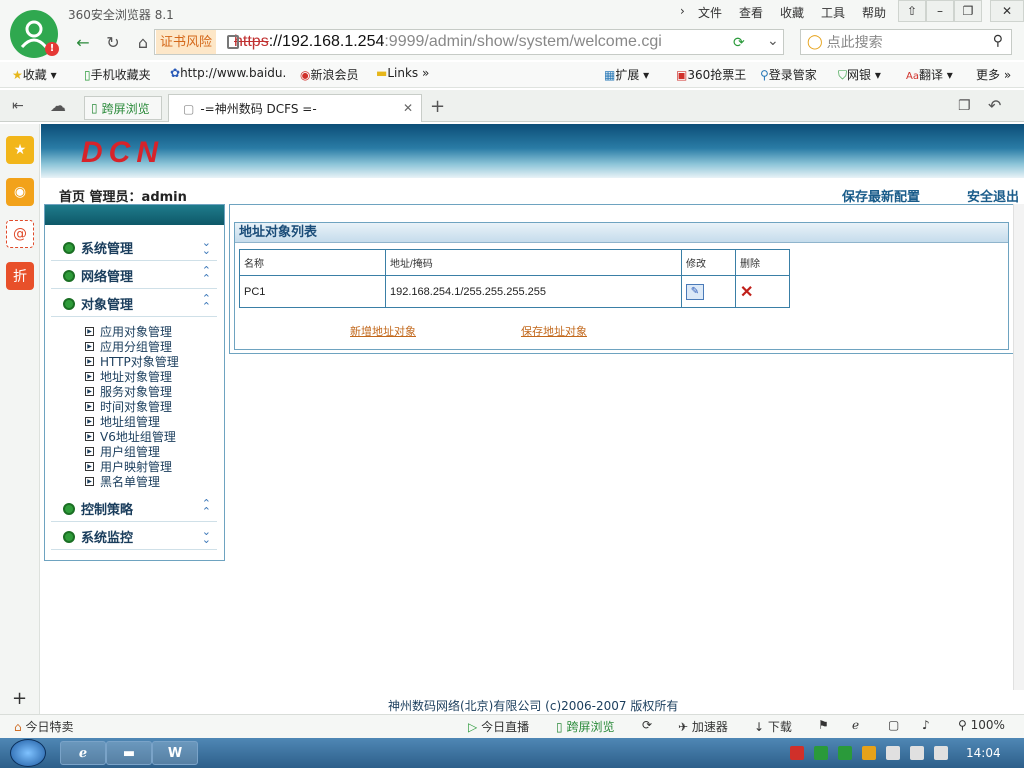 The width and height of the screenshot is (1024, 768). I want to click on rocket-icon: ✈, so click(683, 727).